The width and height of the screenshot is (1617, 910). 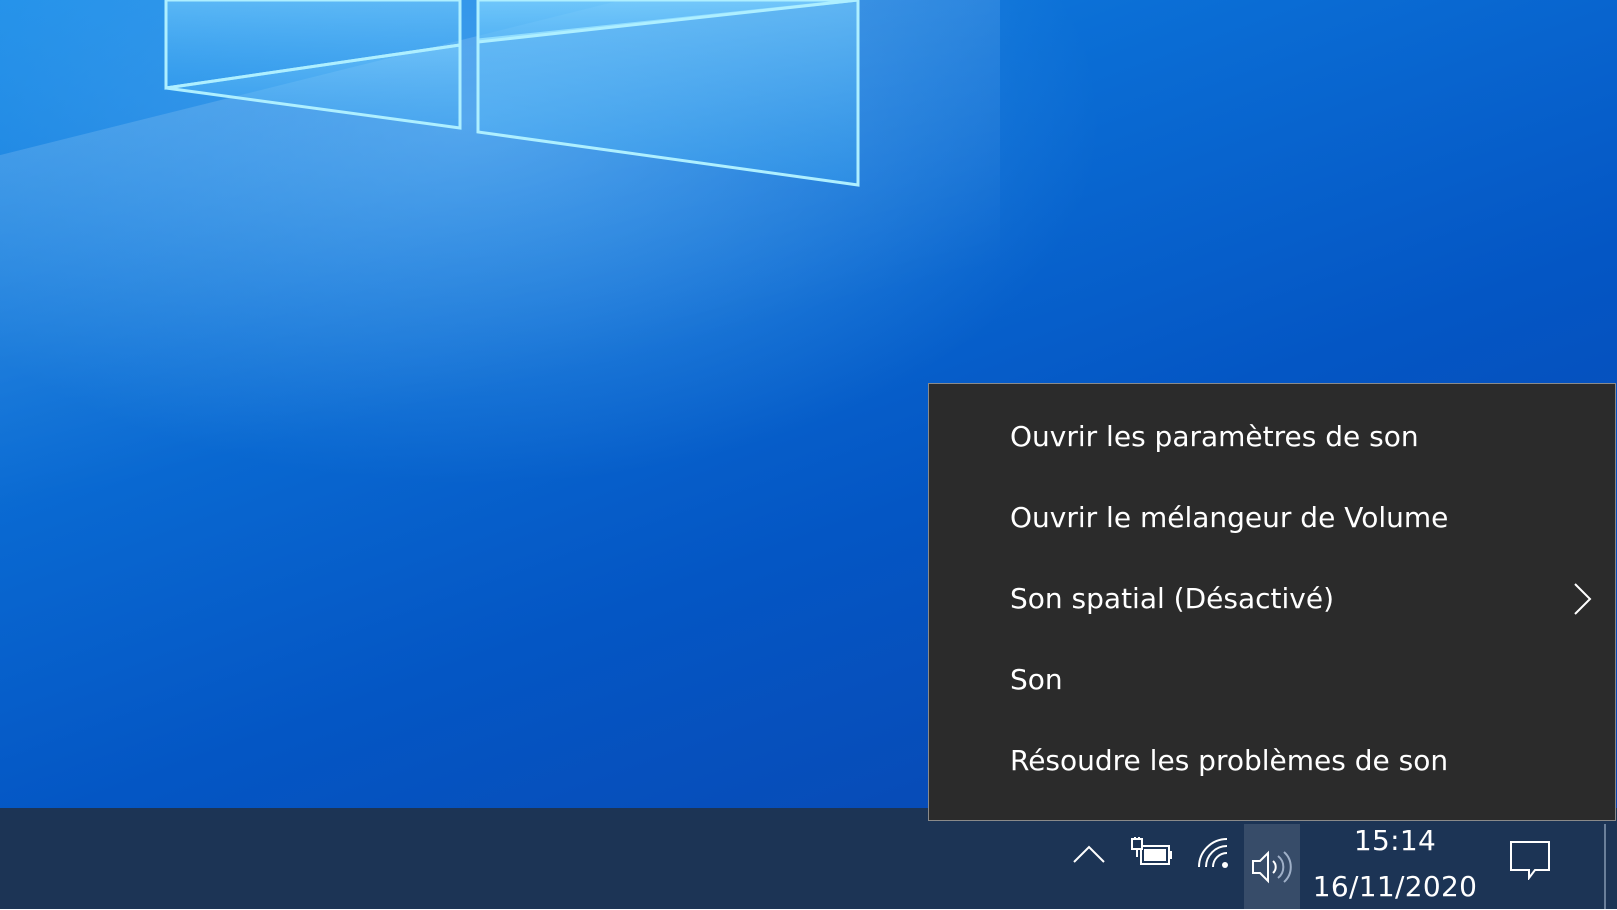 What do you see at coordinates (1395, 840) in the screenshot?
I see `clock-time: 15:14` at bounding box center [1395, 840].